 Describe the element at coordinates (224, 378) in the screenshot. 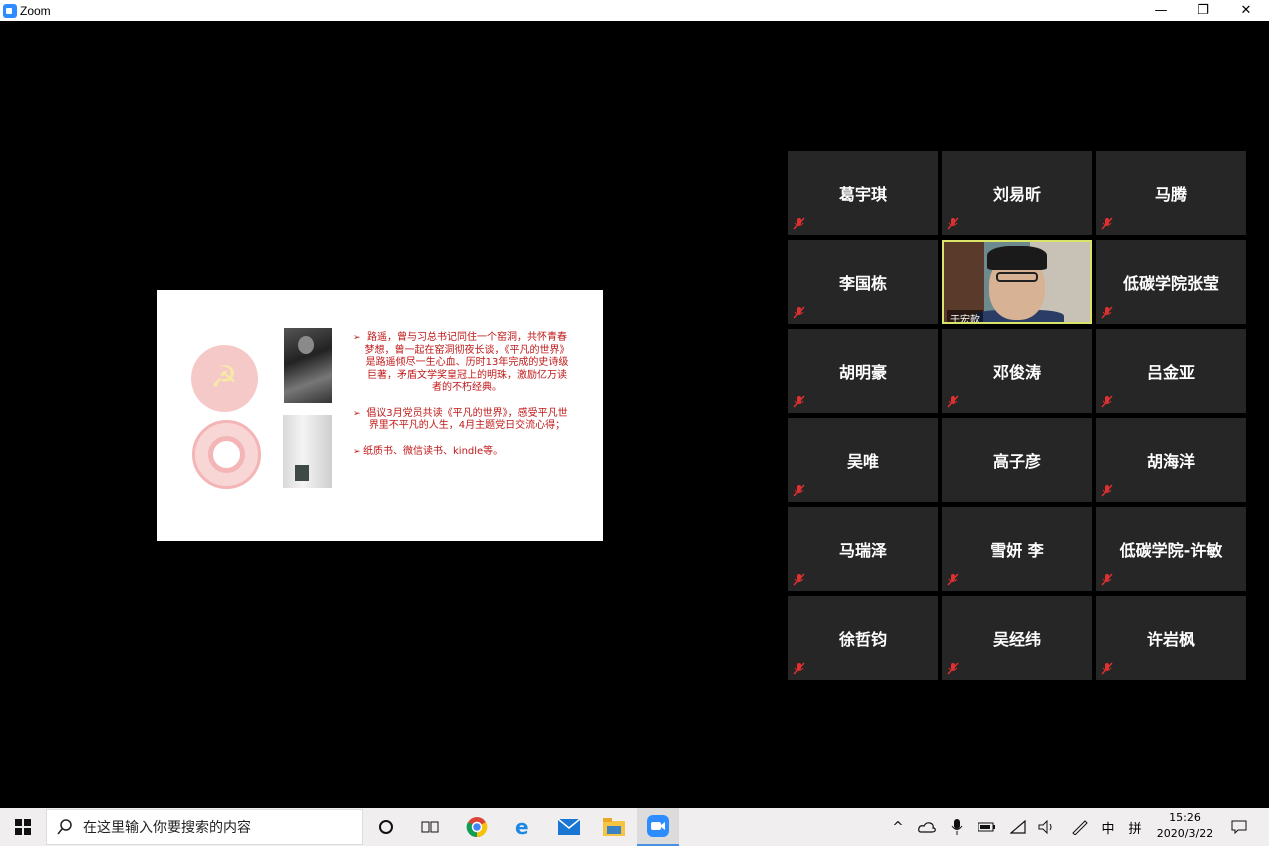

I see `party-emblem-icon: ☭` at that location.